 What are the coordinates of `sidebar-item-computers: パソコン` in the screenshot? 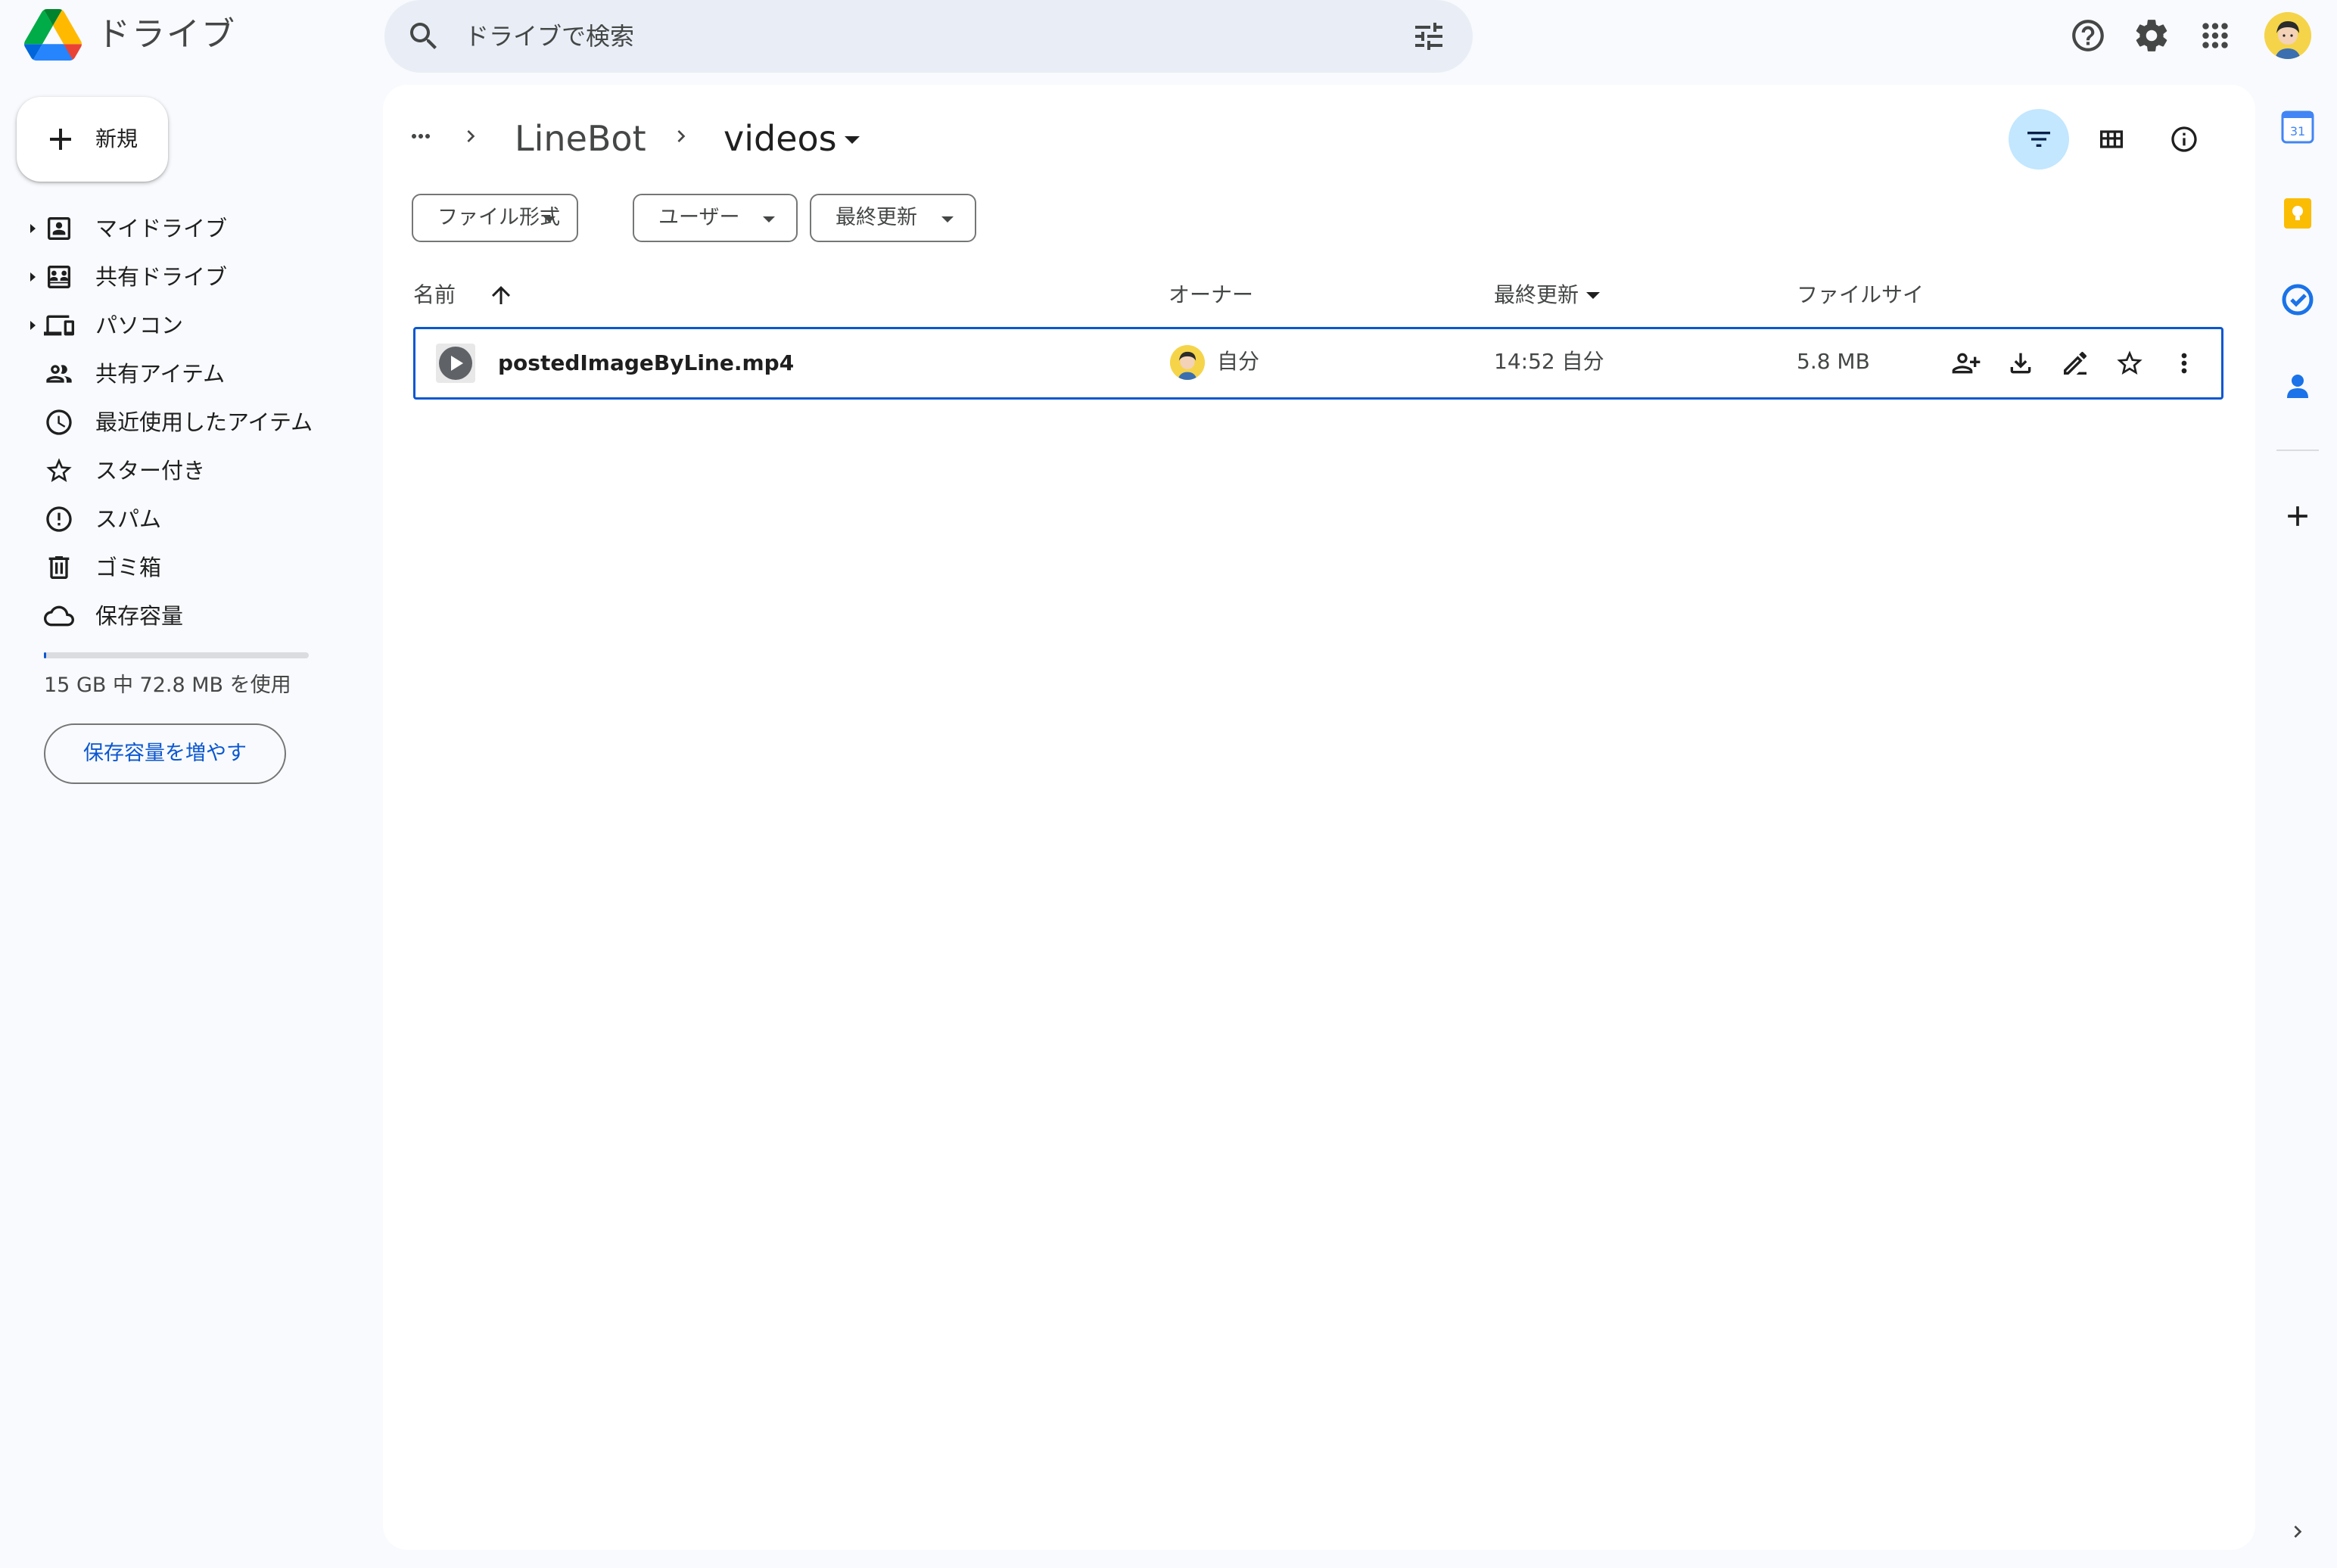 It's located at (182, 325).